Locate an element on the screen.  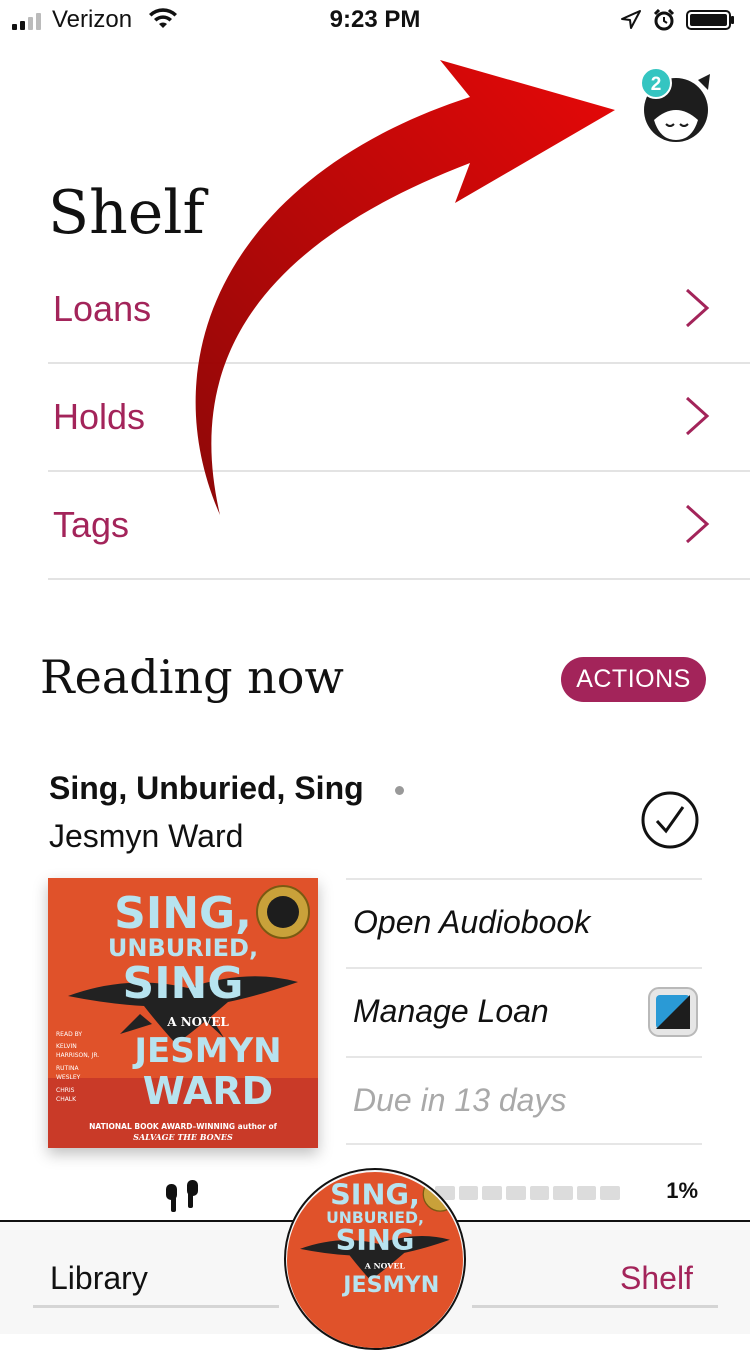
cover-footer-1: NATIONAL BOOK AWARD–WINNING author of is located at coordinates (183, 1126).